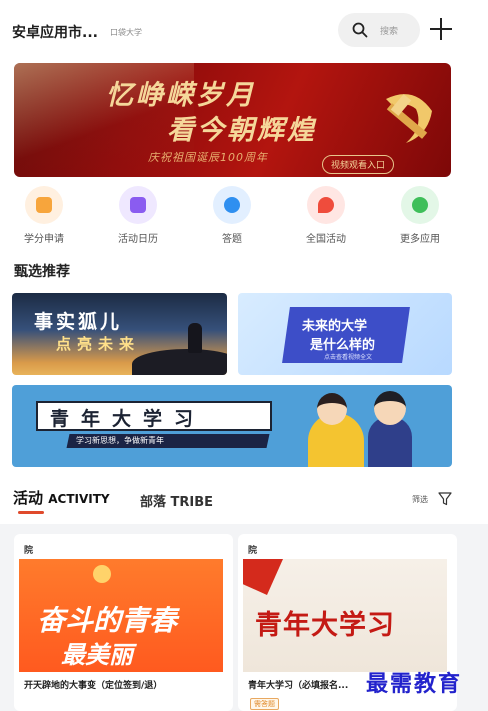  Describe the element at coordinates (232, 239) in the screenshot. I see `quick-label: 答题` at that location.